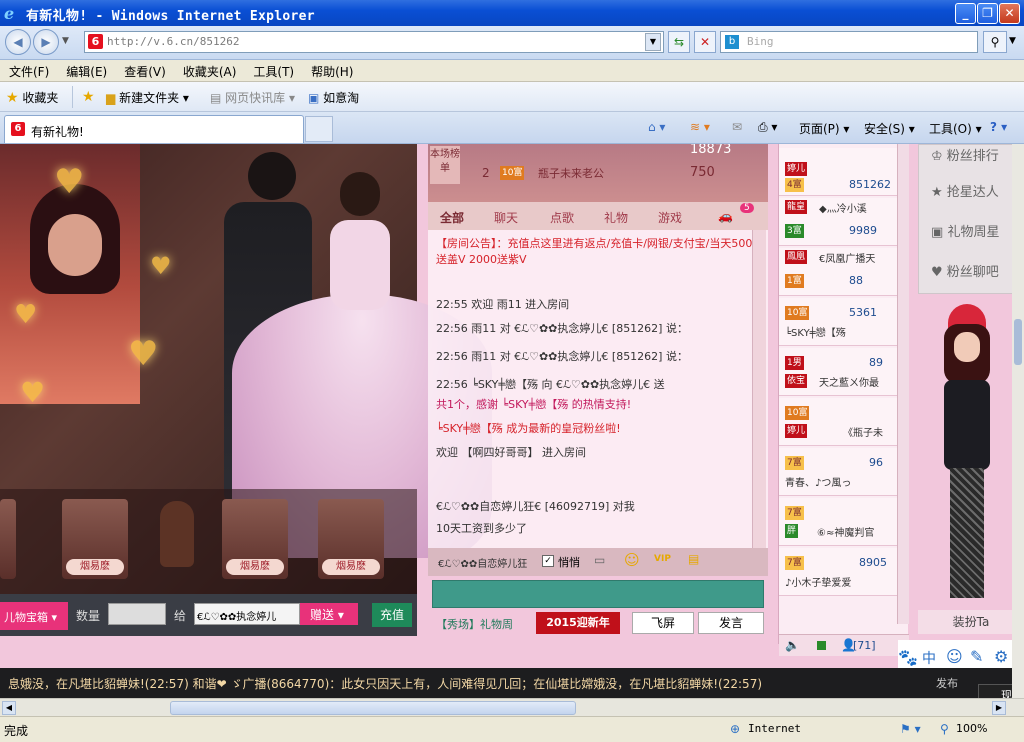 This screenshot has width=1024, height=742. Describe the element at coordinates (838, 472) in the screenshot. I see `user-row: 7富 96 青春、♪つ風っ` at that location.